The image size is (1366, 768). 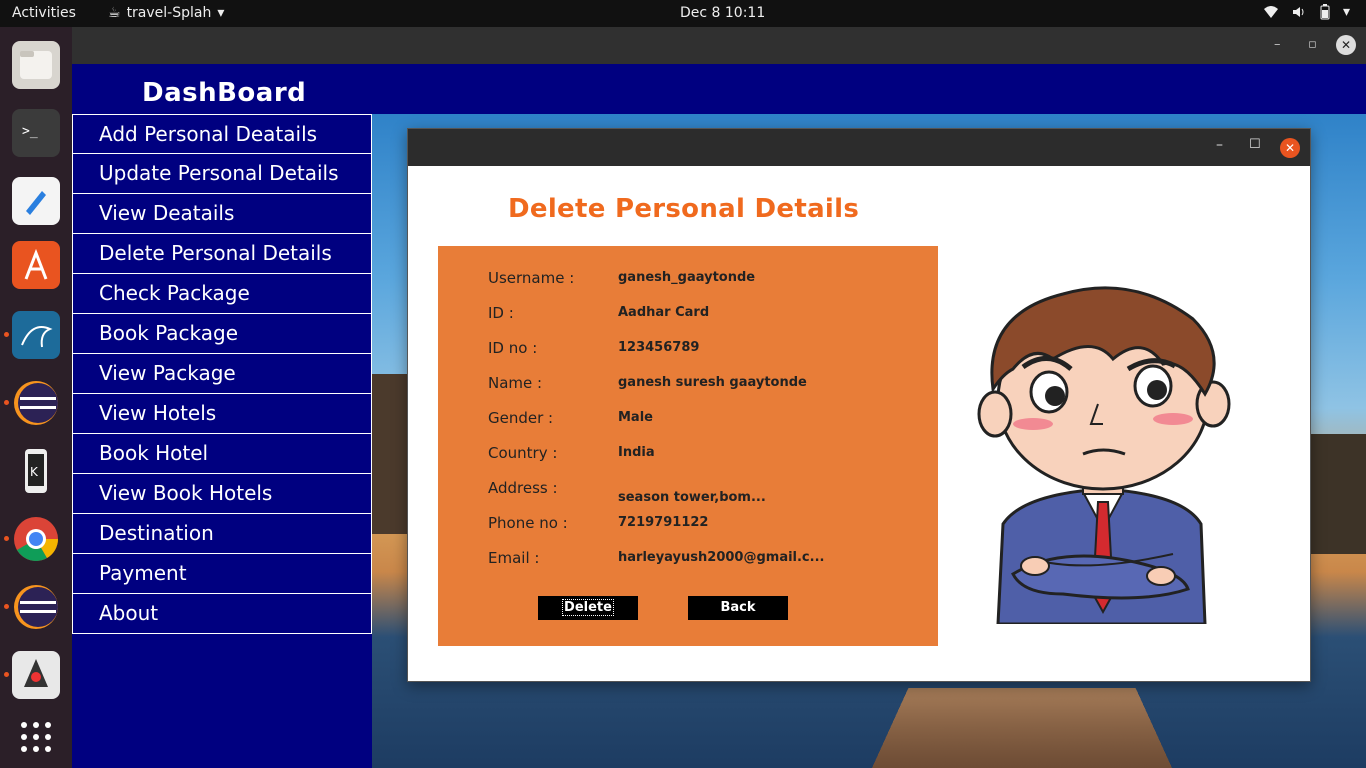 What do you see at coordinates (169, 13) in the screenshot?
I see `app-name: travel-Splah` at bounding box center [169, 13].